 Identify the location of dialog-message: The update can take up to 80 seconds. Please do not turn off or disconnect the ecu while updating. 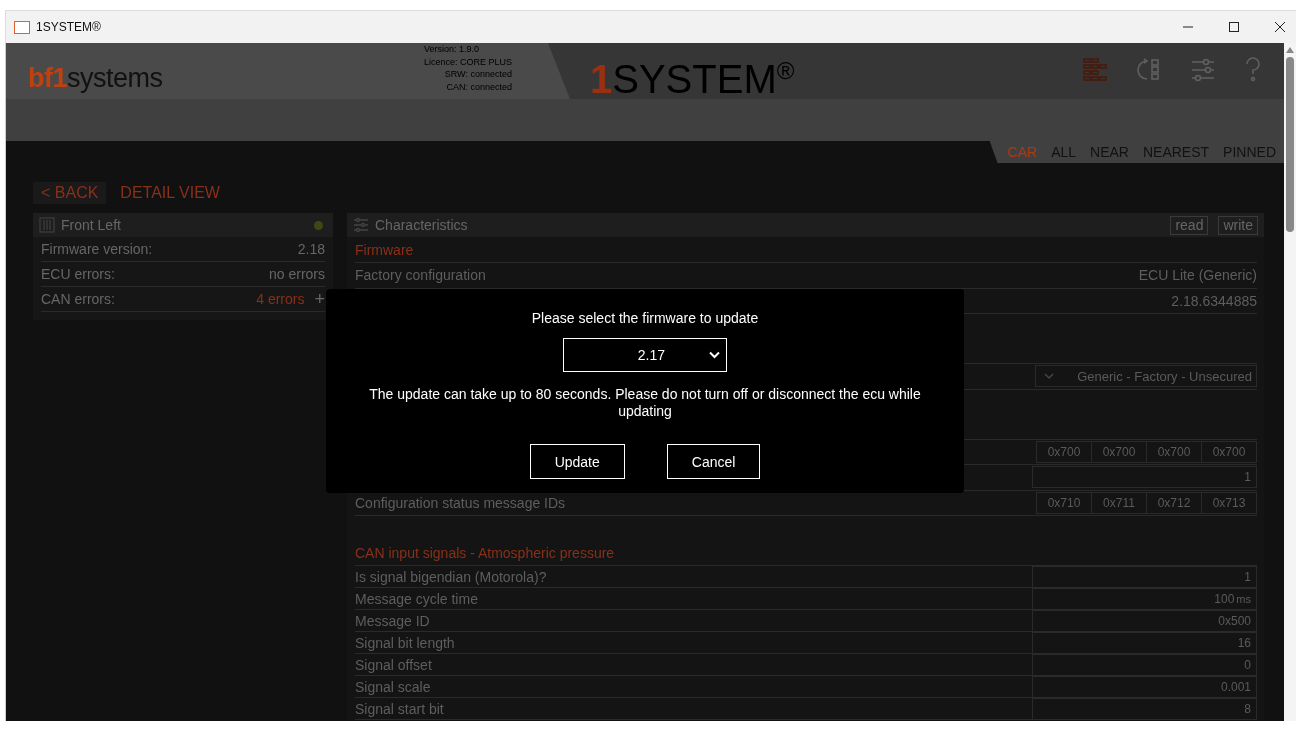
(645, 403).